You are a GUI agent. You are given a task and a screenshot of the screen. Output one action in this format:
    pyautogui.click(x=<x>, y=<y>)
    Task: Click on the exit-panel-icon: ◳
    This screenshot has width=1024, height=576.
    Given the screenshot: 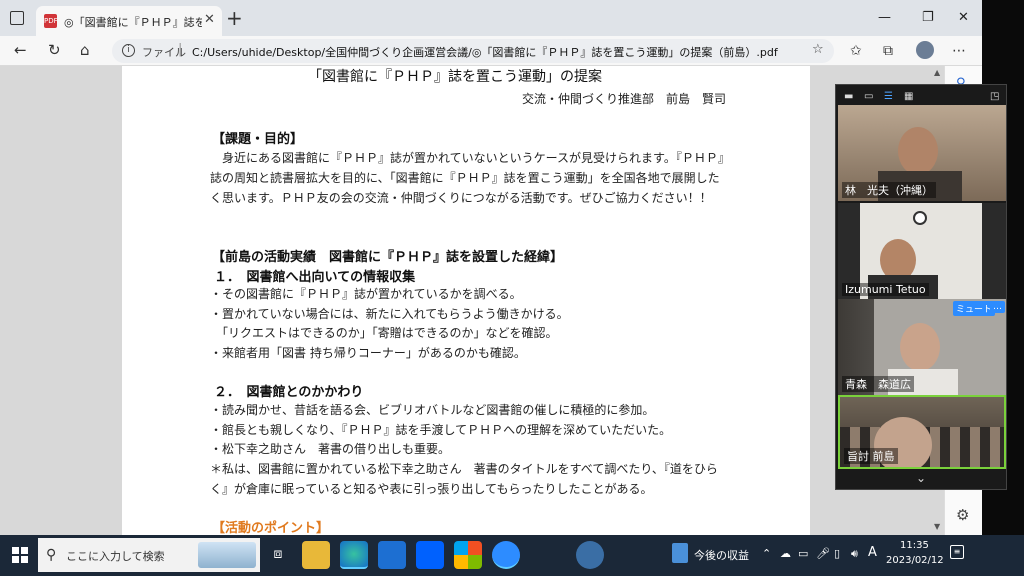 What is the action you would take?
    pyautogui.click(x=994, y=96)
    